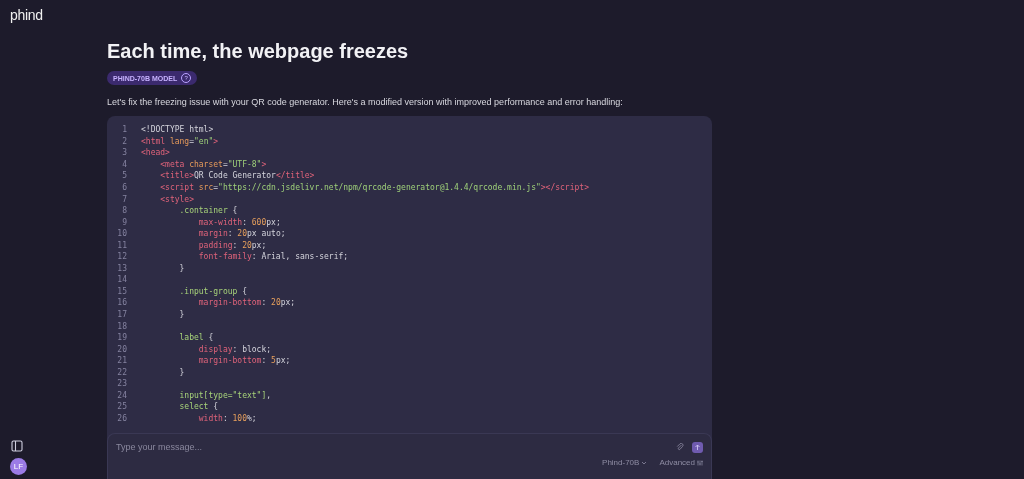  I want to click on code-line: display: block;, so click(234, 349).